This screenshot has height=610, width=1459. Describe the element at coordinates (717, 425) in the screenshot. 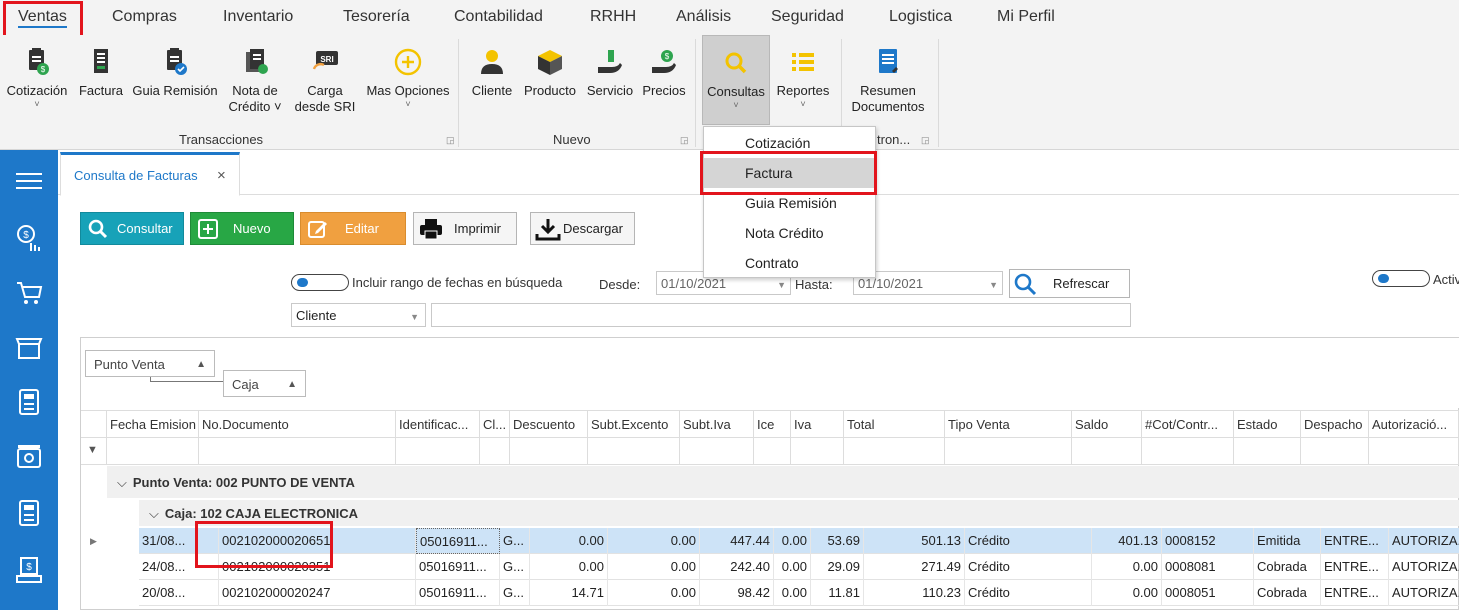

I see `col-header-subt-iva: Subt.Iva` at that location.